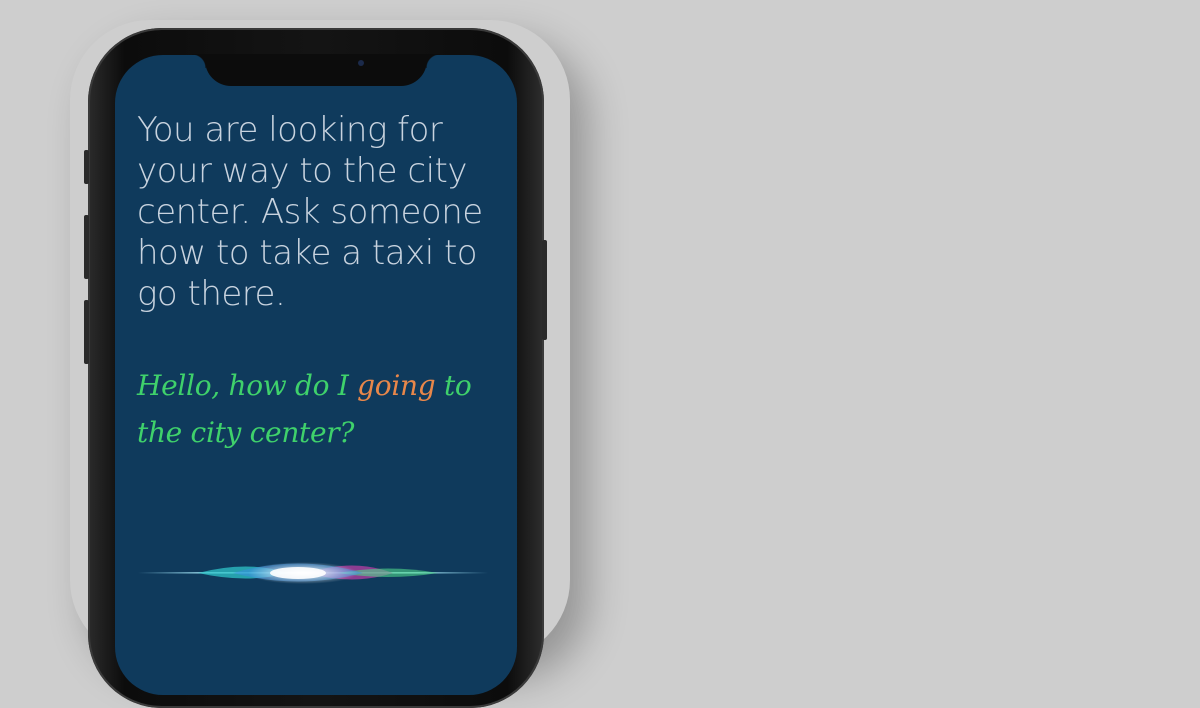  What do you see at coordinates (361, 63) in the screenshot?
I see `front-camera-icon` at bounding box center [361, 63].